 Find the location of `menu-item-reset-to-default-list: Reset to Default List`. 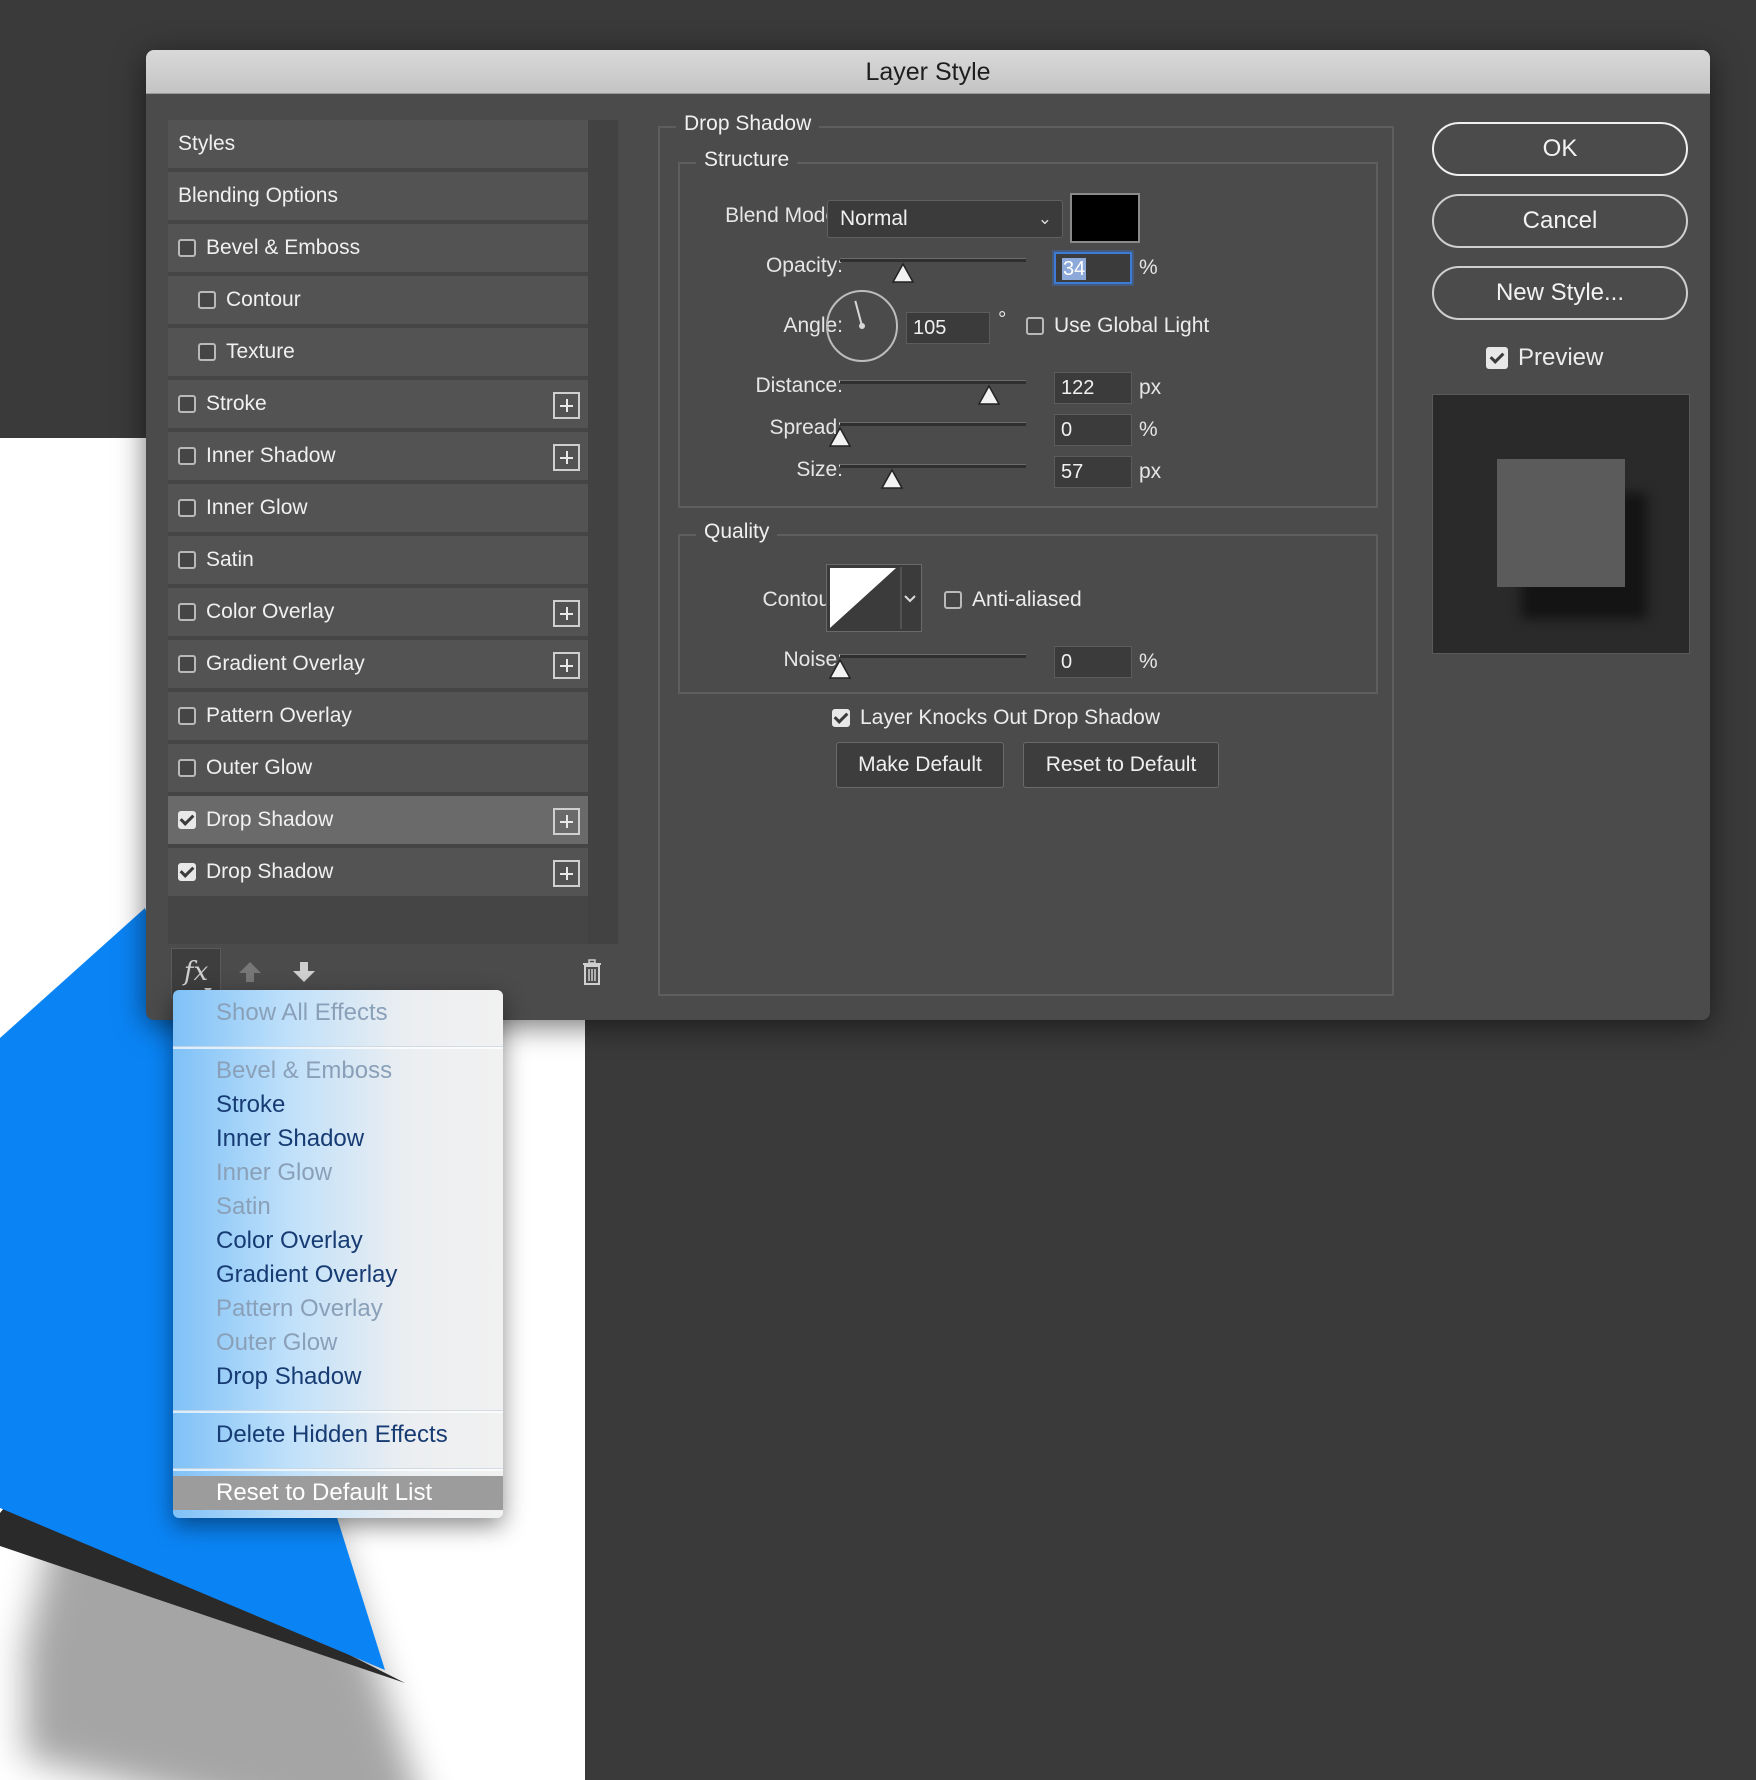

menu-item-reset-to-default-list: Reset to Default List is located at coordinates (338, 1493).